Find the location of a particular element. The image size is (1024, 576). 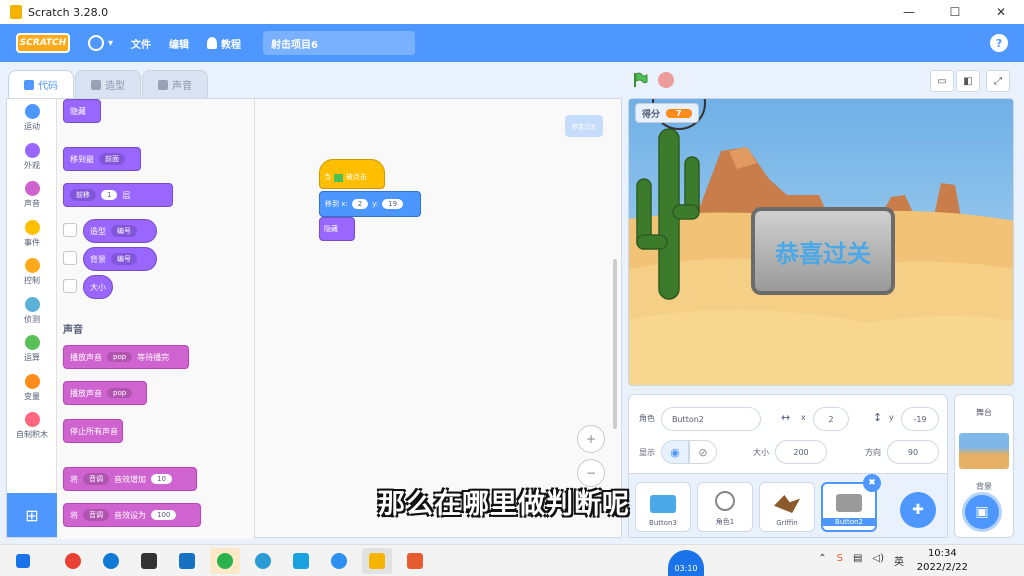

layers-input: 1 is located at coordinates (109, 195).